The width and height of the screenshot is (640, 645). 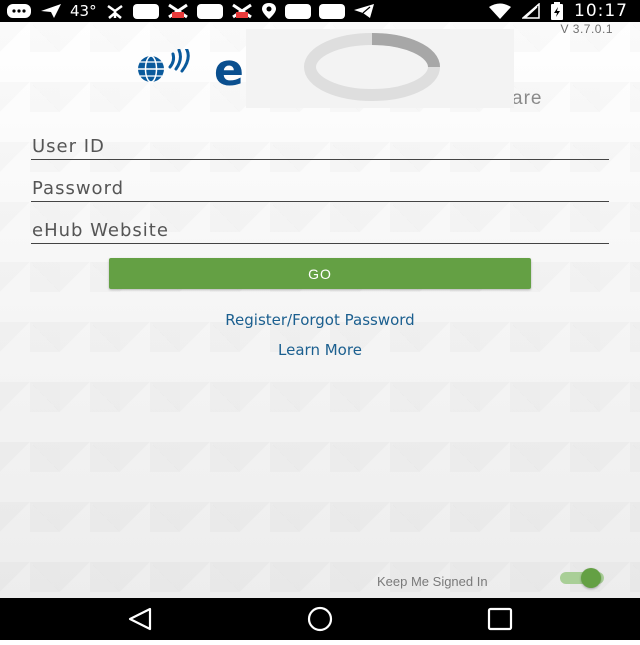 I want to click on keep-signed-in-label: Keep Me Signed In, so click(x=432, y=581).